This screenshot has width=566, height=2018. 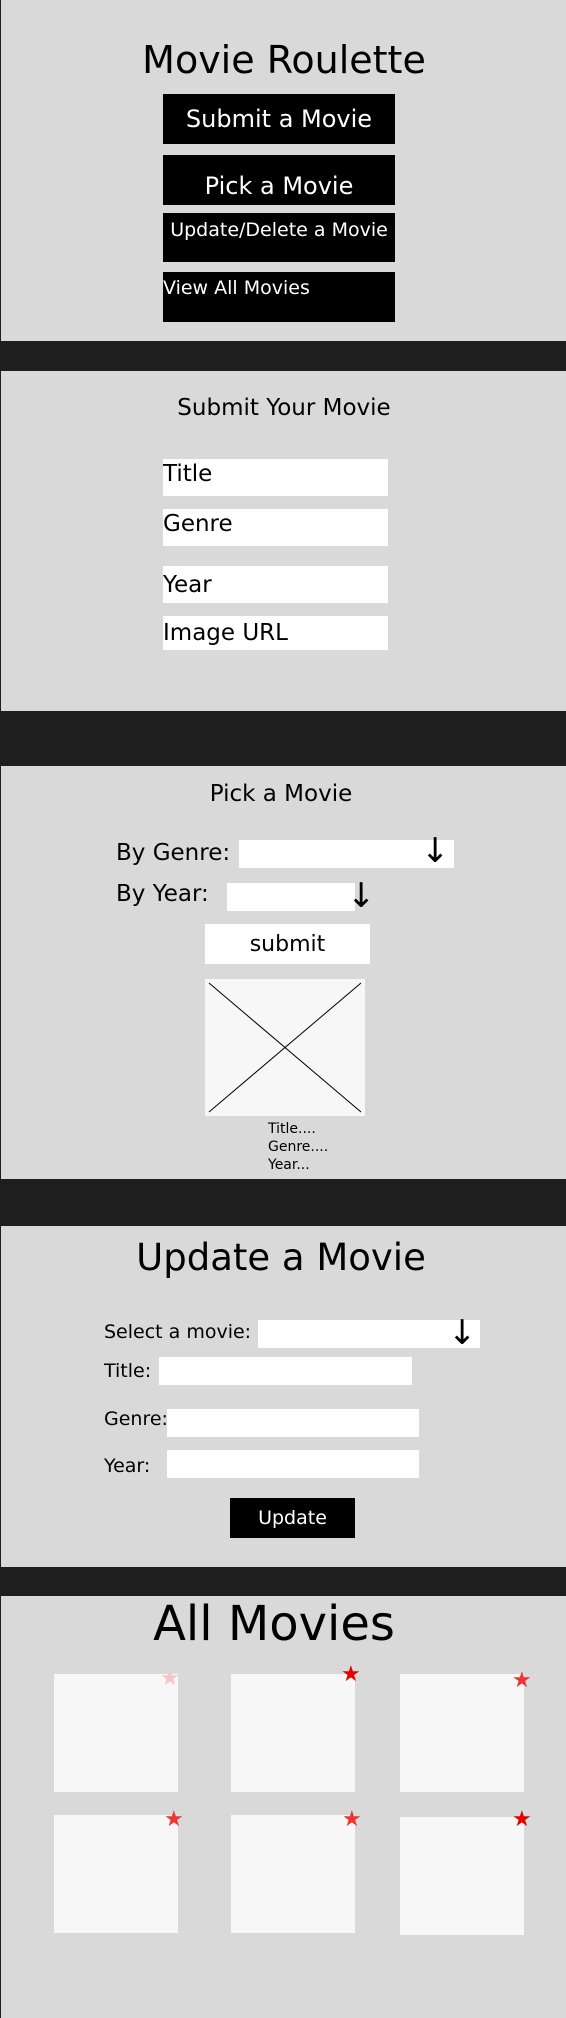 What do you see at coordinates (178, 1332) in the screenshot?
I see `select-movie-label: Select a movie:` at bounding box center [178, 1332].